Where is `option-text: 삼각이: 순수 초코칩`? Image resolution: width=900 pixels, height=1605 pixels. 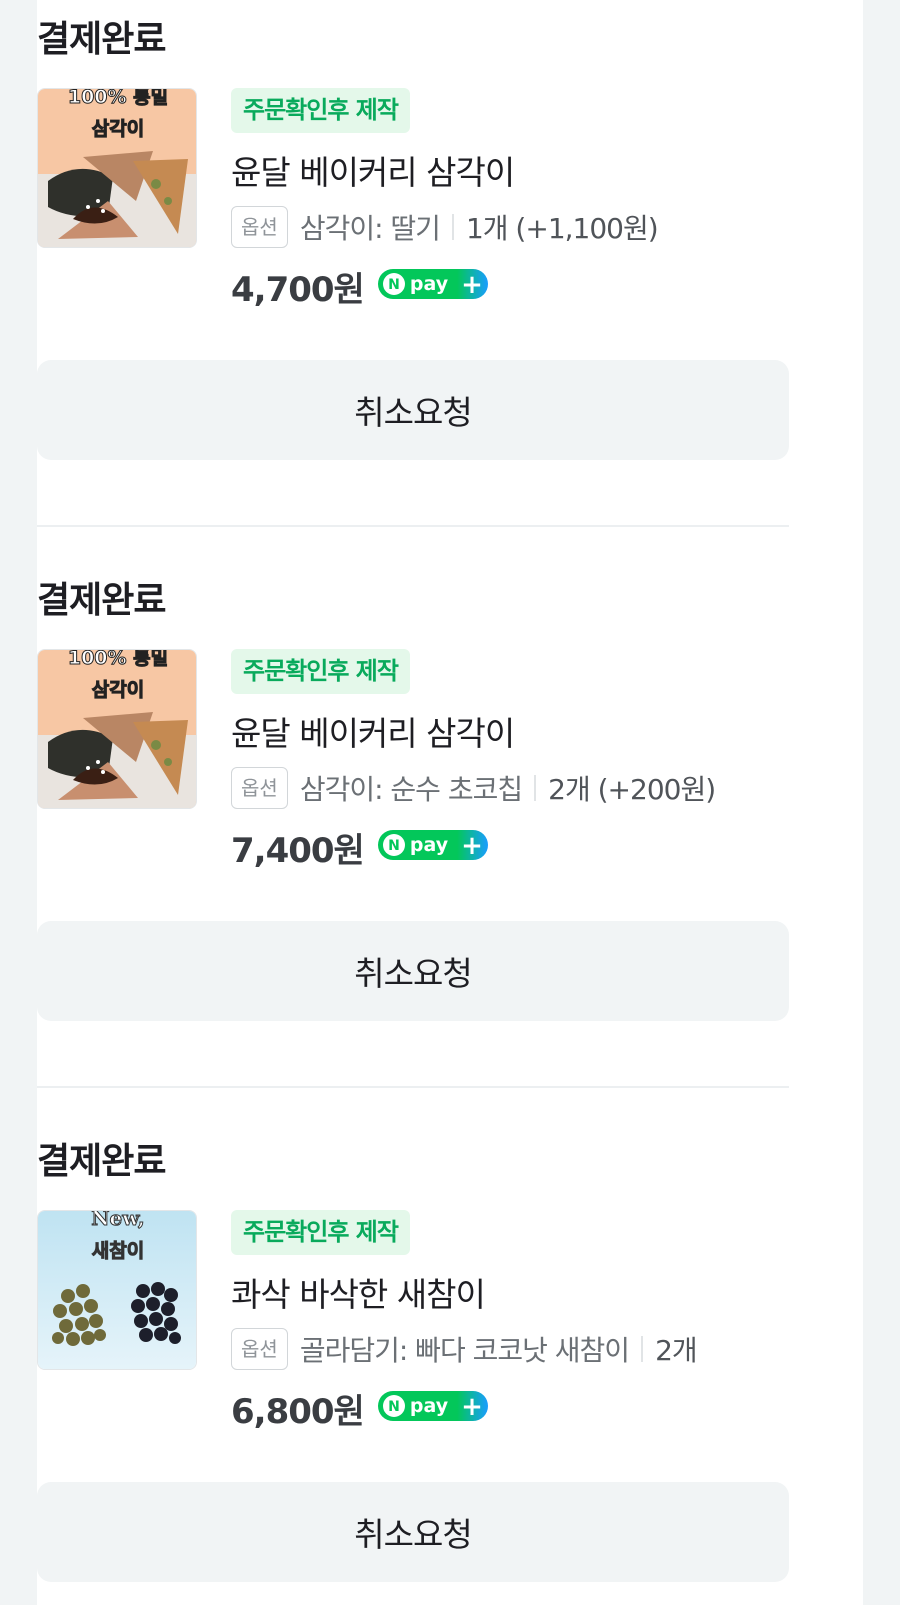
option-text: 삼각이: 순수 초코칩 is located at coordinates (411, 789).